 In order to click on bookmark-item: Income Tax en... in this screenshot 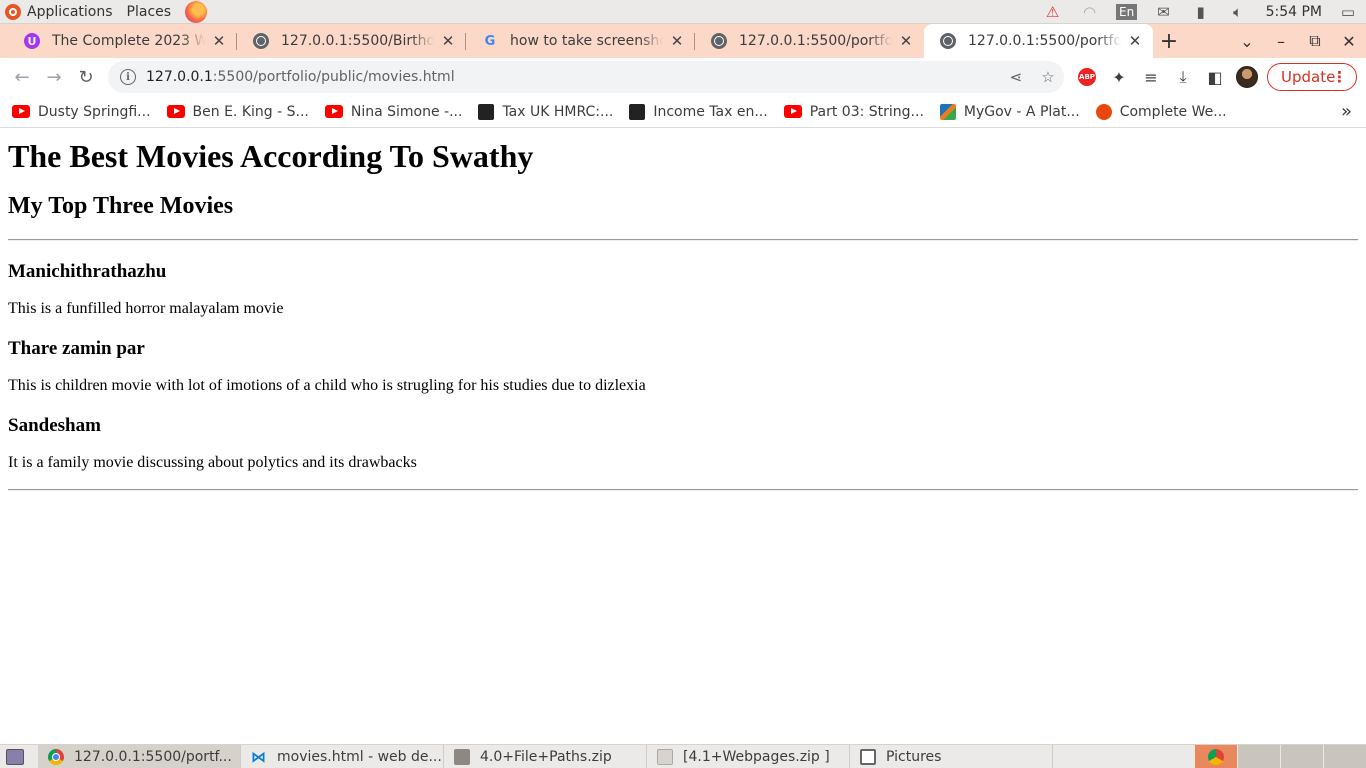, I will do `click(698, 111)`.